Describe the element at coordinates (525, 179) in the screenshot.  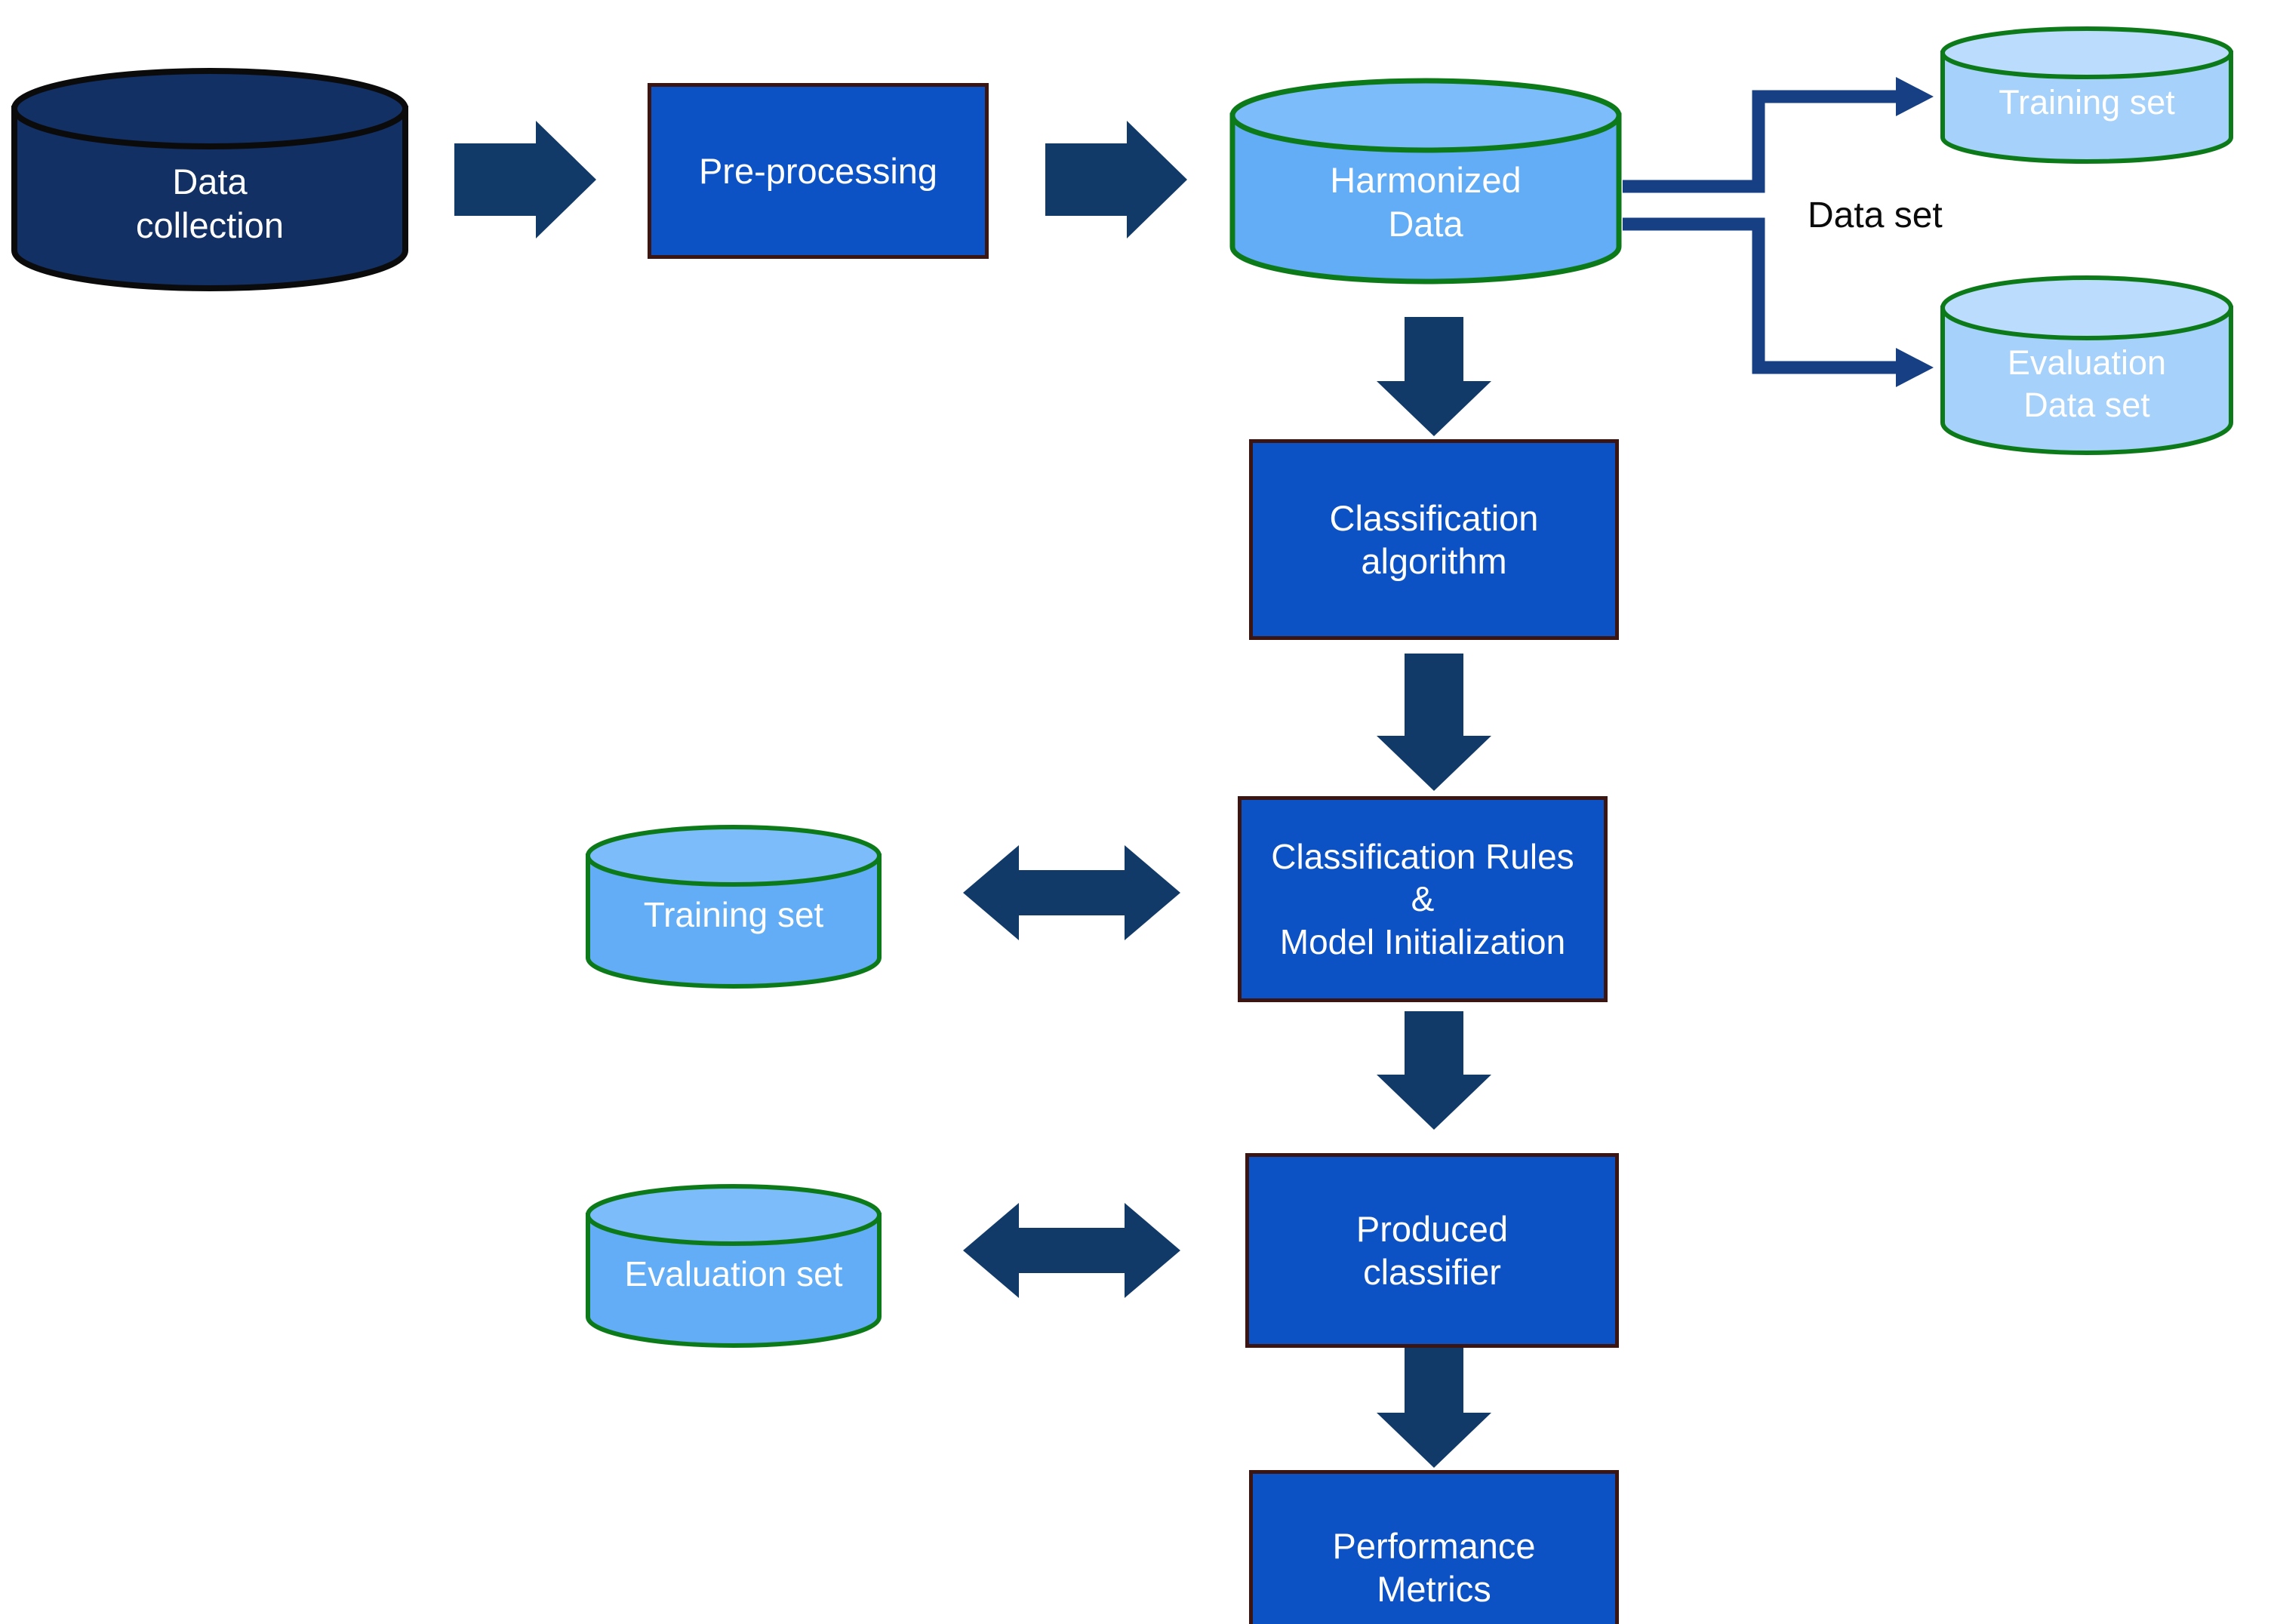
I see `block-arrow-data-collection-to-pre-processing` at that location.